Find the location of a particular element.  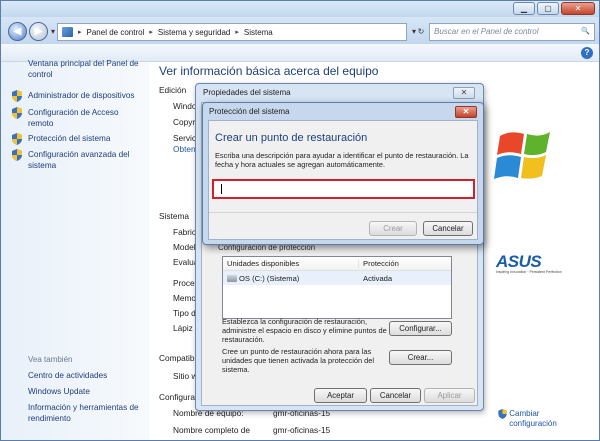

search-placeholder: Buscar en el Panel de control is located at coordinates (486, 31).